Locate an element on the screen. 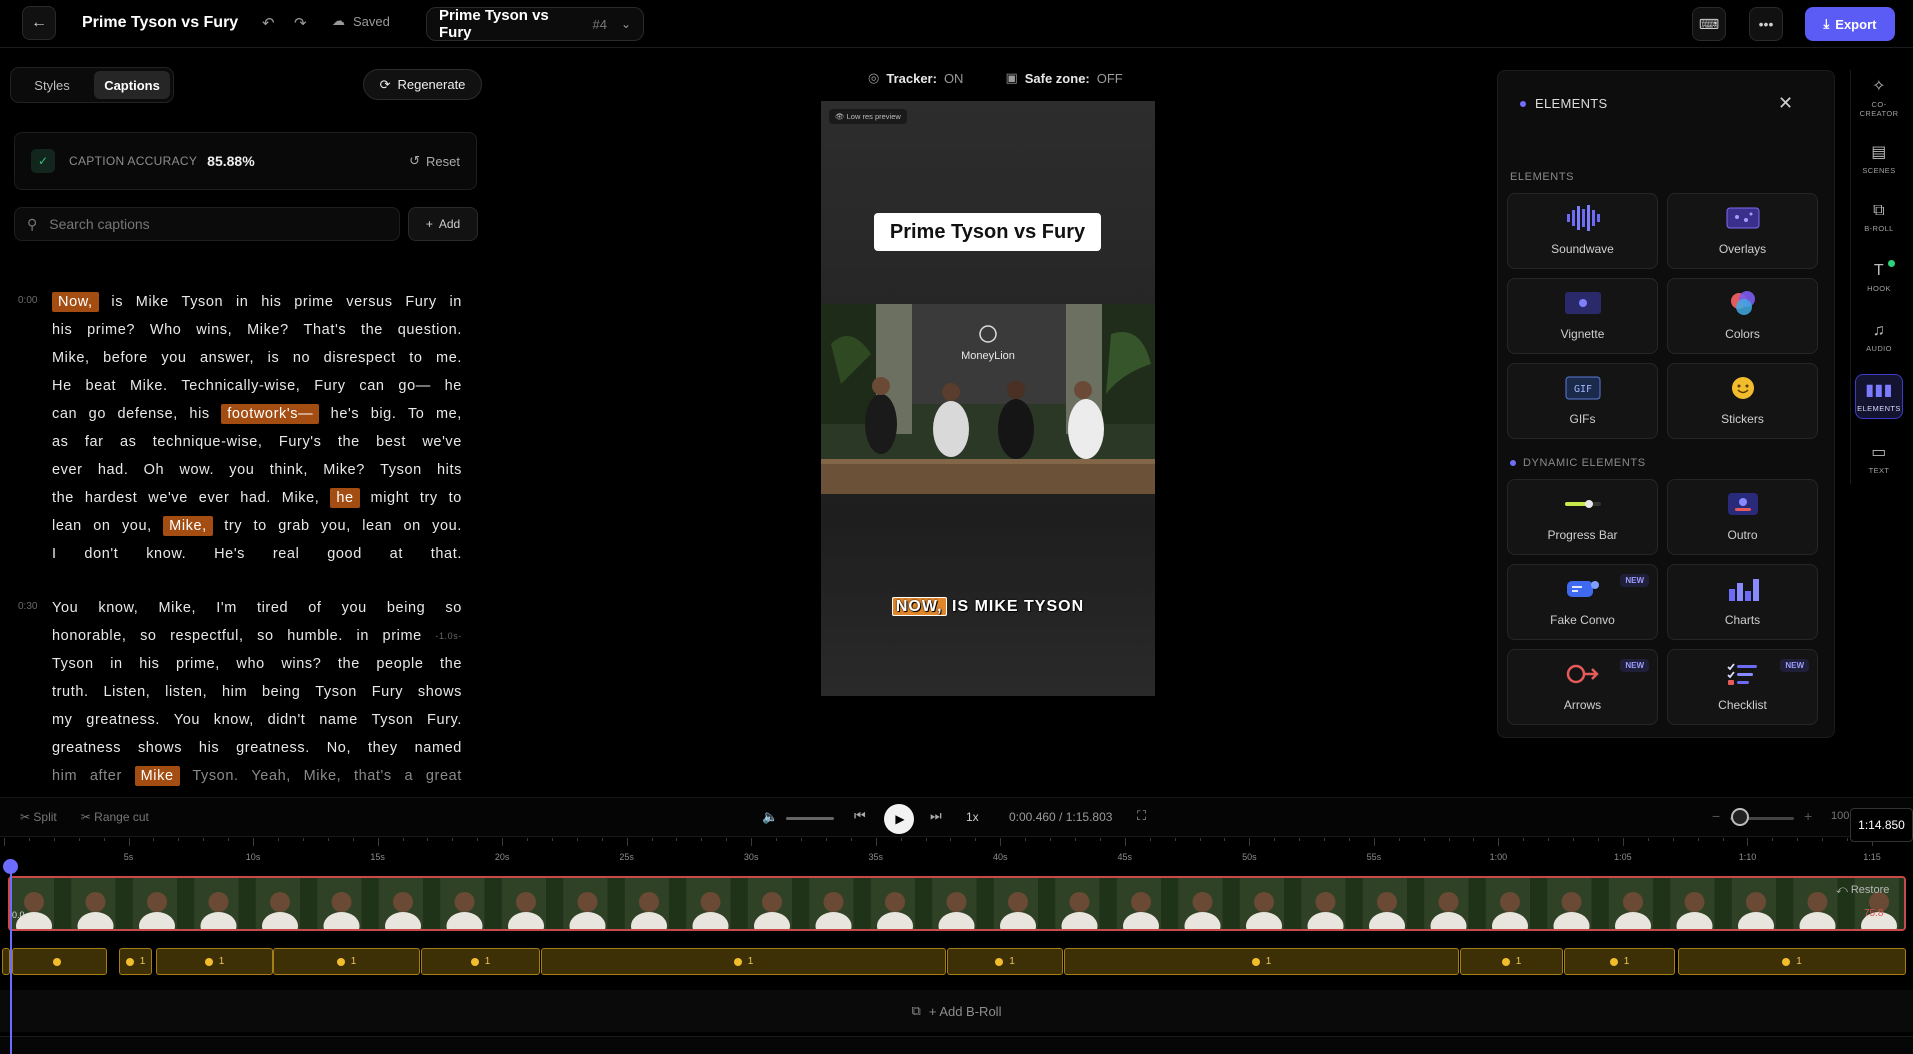 Image resolution: width=1913 pixels, height=1054 pixels. element-colors: Colors is located at coordinates (1742, 316).